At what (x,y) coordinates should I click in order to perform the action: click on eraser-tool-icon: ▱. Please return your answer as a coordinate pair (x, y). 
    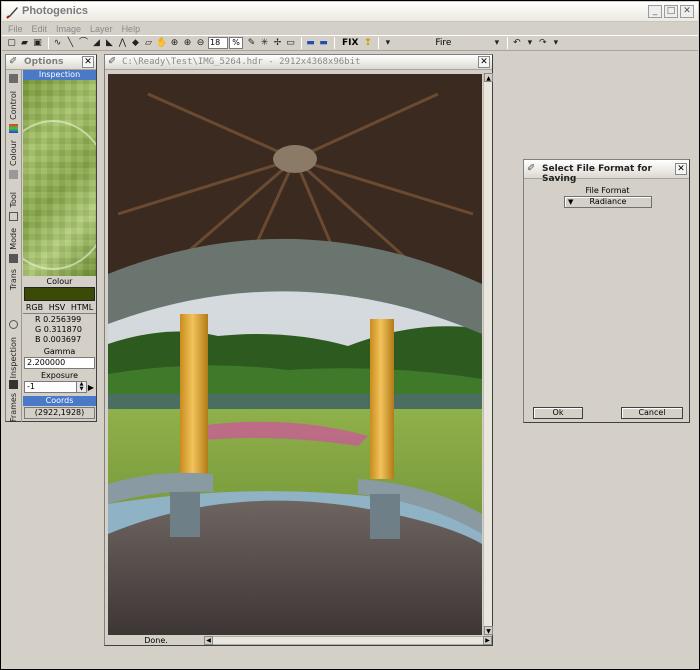
    Looking at the image, I should click on (148, 43).